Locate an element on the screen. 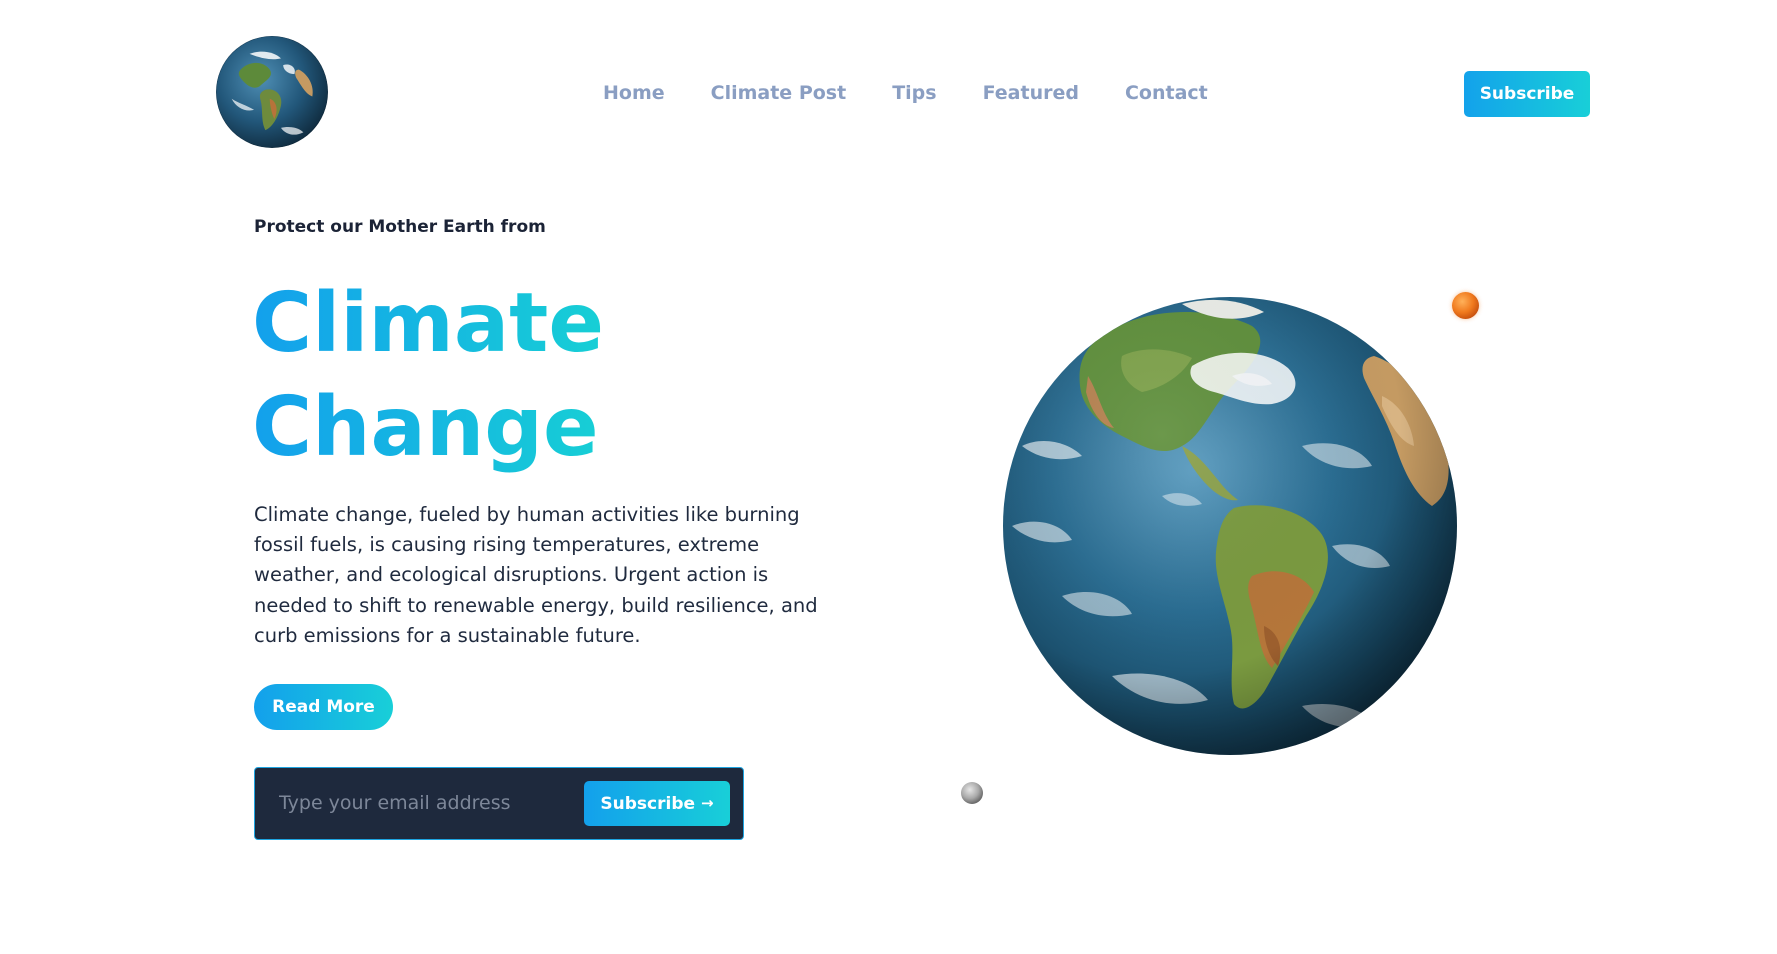 Image resolution: width=1777 pixels, height=954 pixels. email-subscribe-label: Subscribe is located at coordinates (648, 803).